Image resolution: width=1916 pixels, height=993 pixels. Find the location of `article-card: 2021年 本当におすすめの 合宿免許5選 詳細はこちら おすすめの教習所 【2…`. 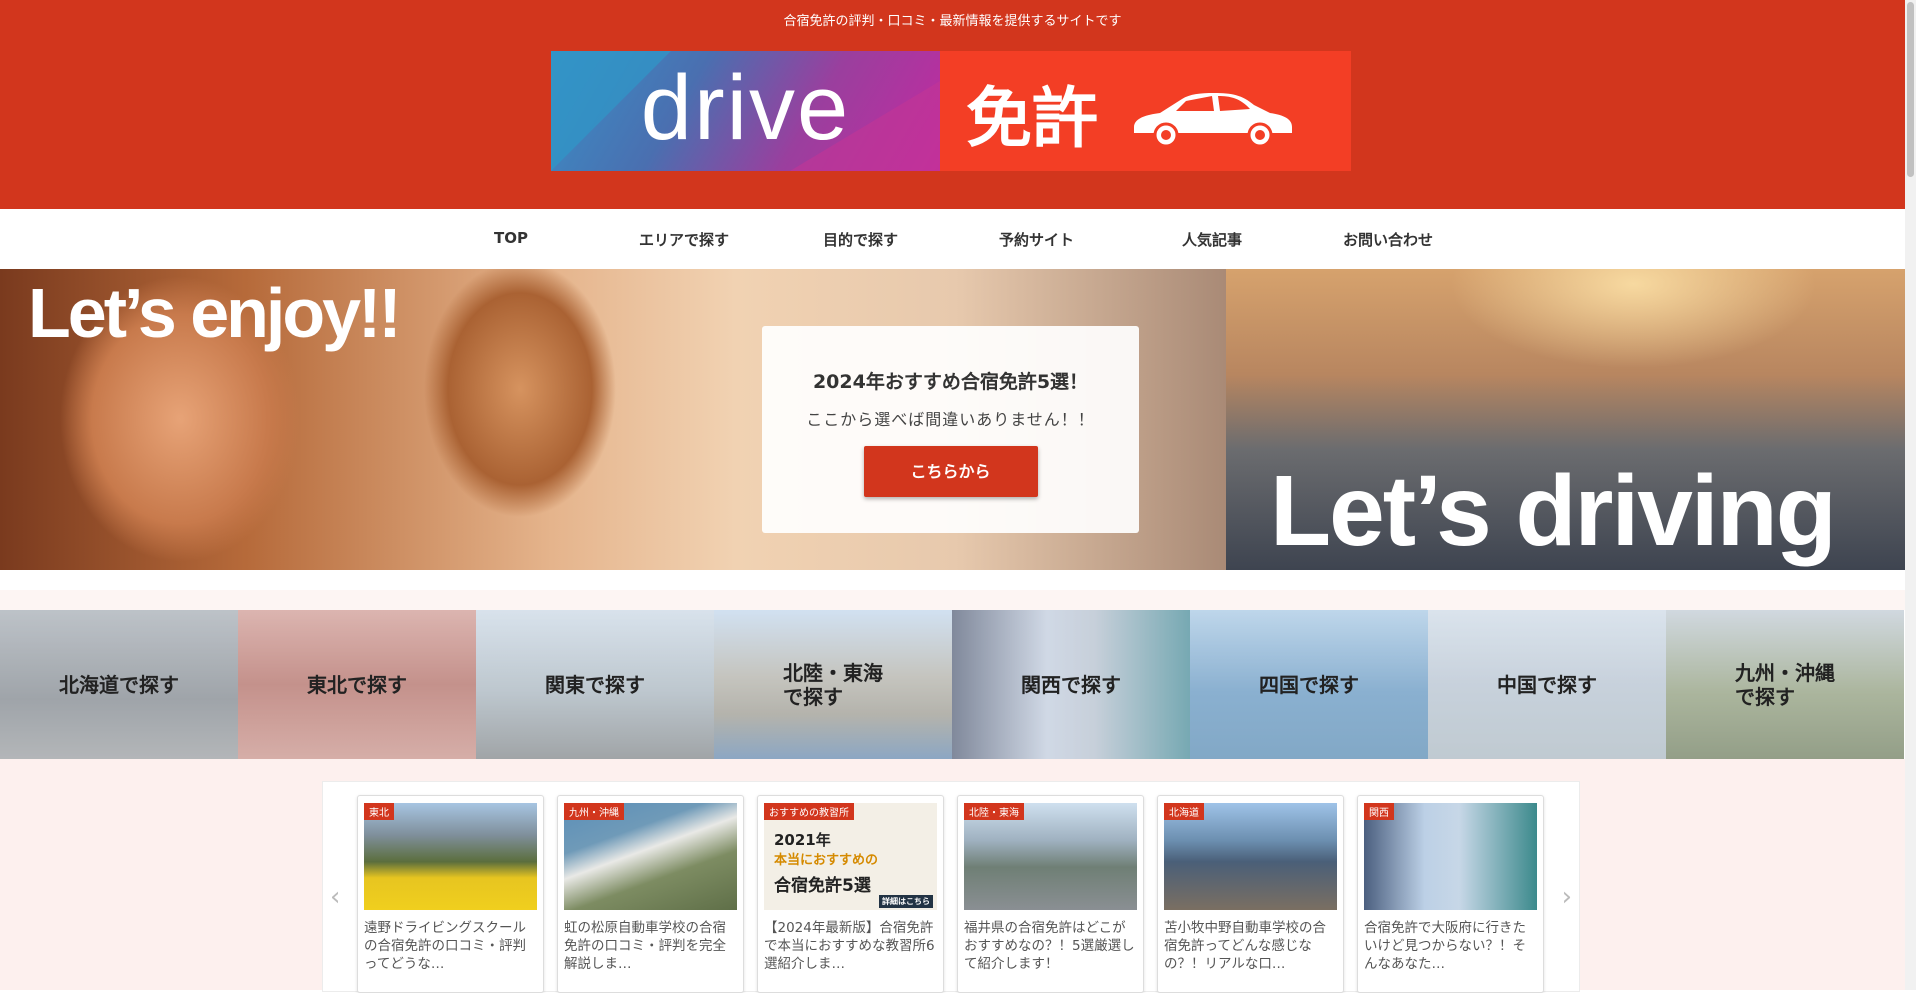

article-card: 2021年 本当におすすめの 合宿免許5選 詳細はこちら おすすめの教習所 【2… is located at coordinates (850, 894).